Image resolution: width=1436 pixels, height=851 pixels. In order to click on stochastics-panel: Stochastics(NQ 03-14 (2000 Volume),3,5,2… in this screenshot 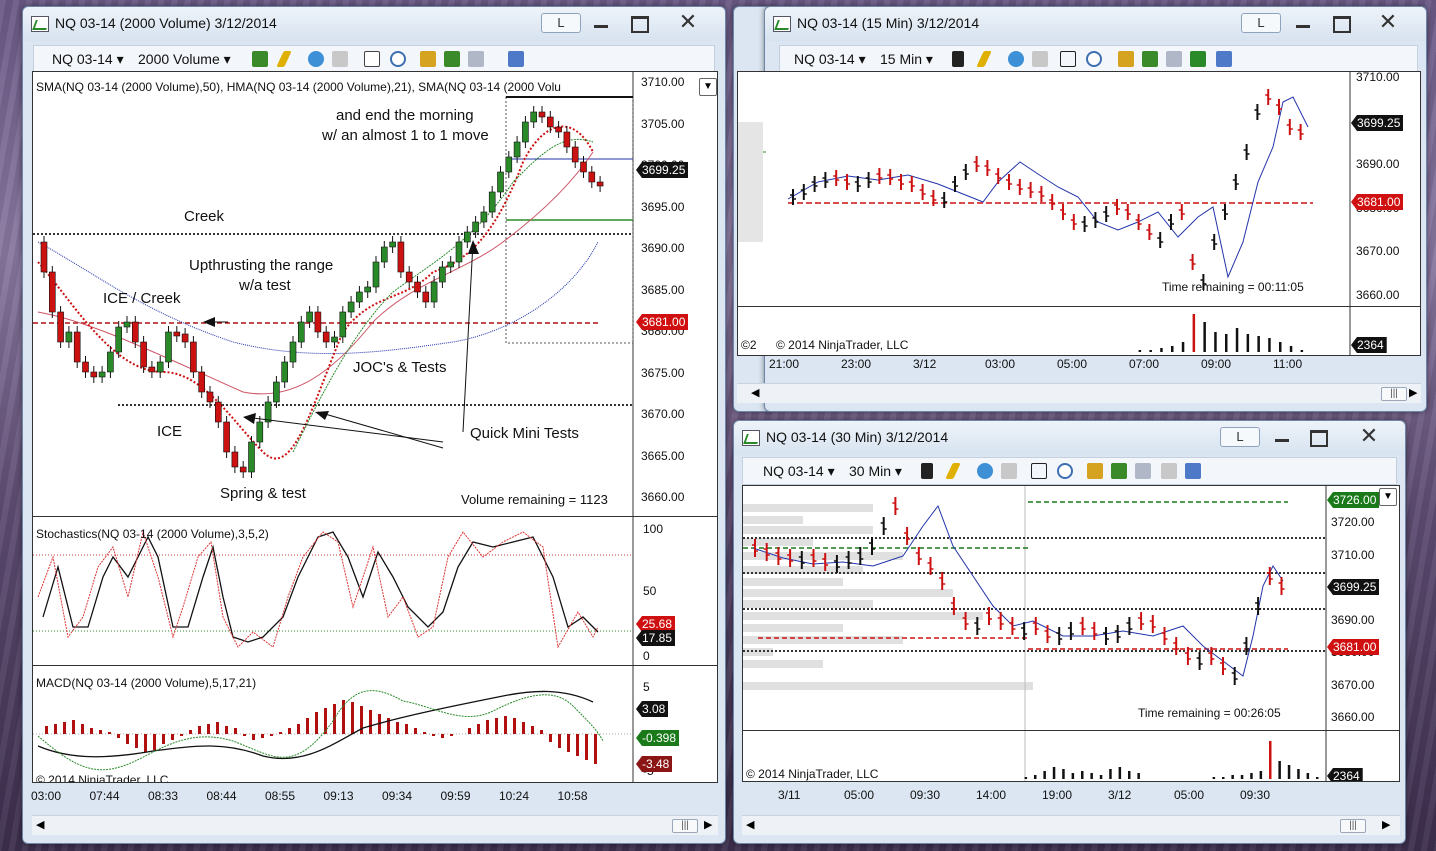, I will do `click(375, 591)`.